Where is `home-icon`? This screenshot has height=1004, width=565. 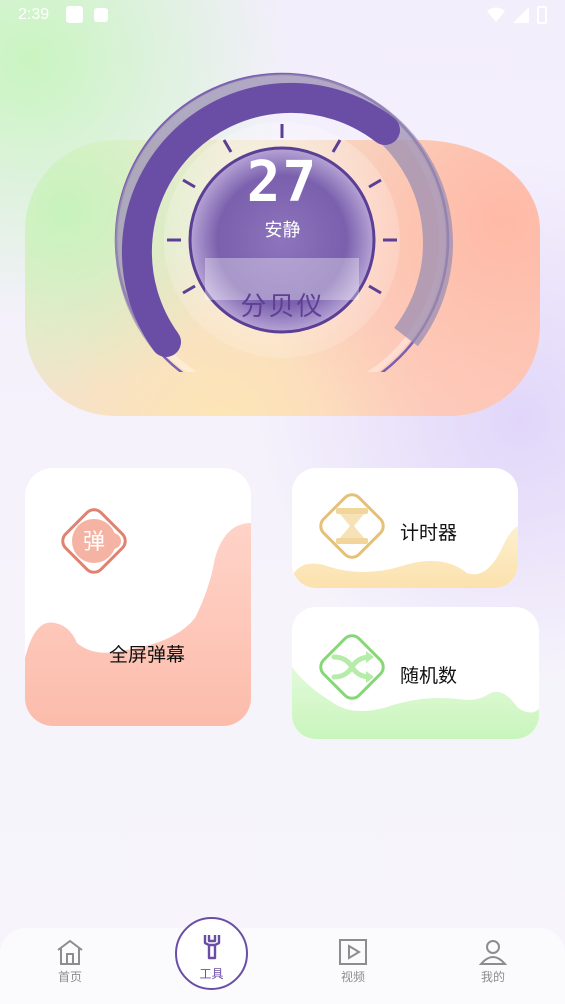
home-icon is located at coordinates (70, 952).